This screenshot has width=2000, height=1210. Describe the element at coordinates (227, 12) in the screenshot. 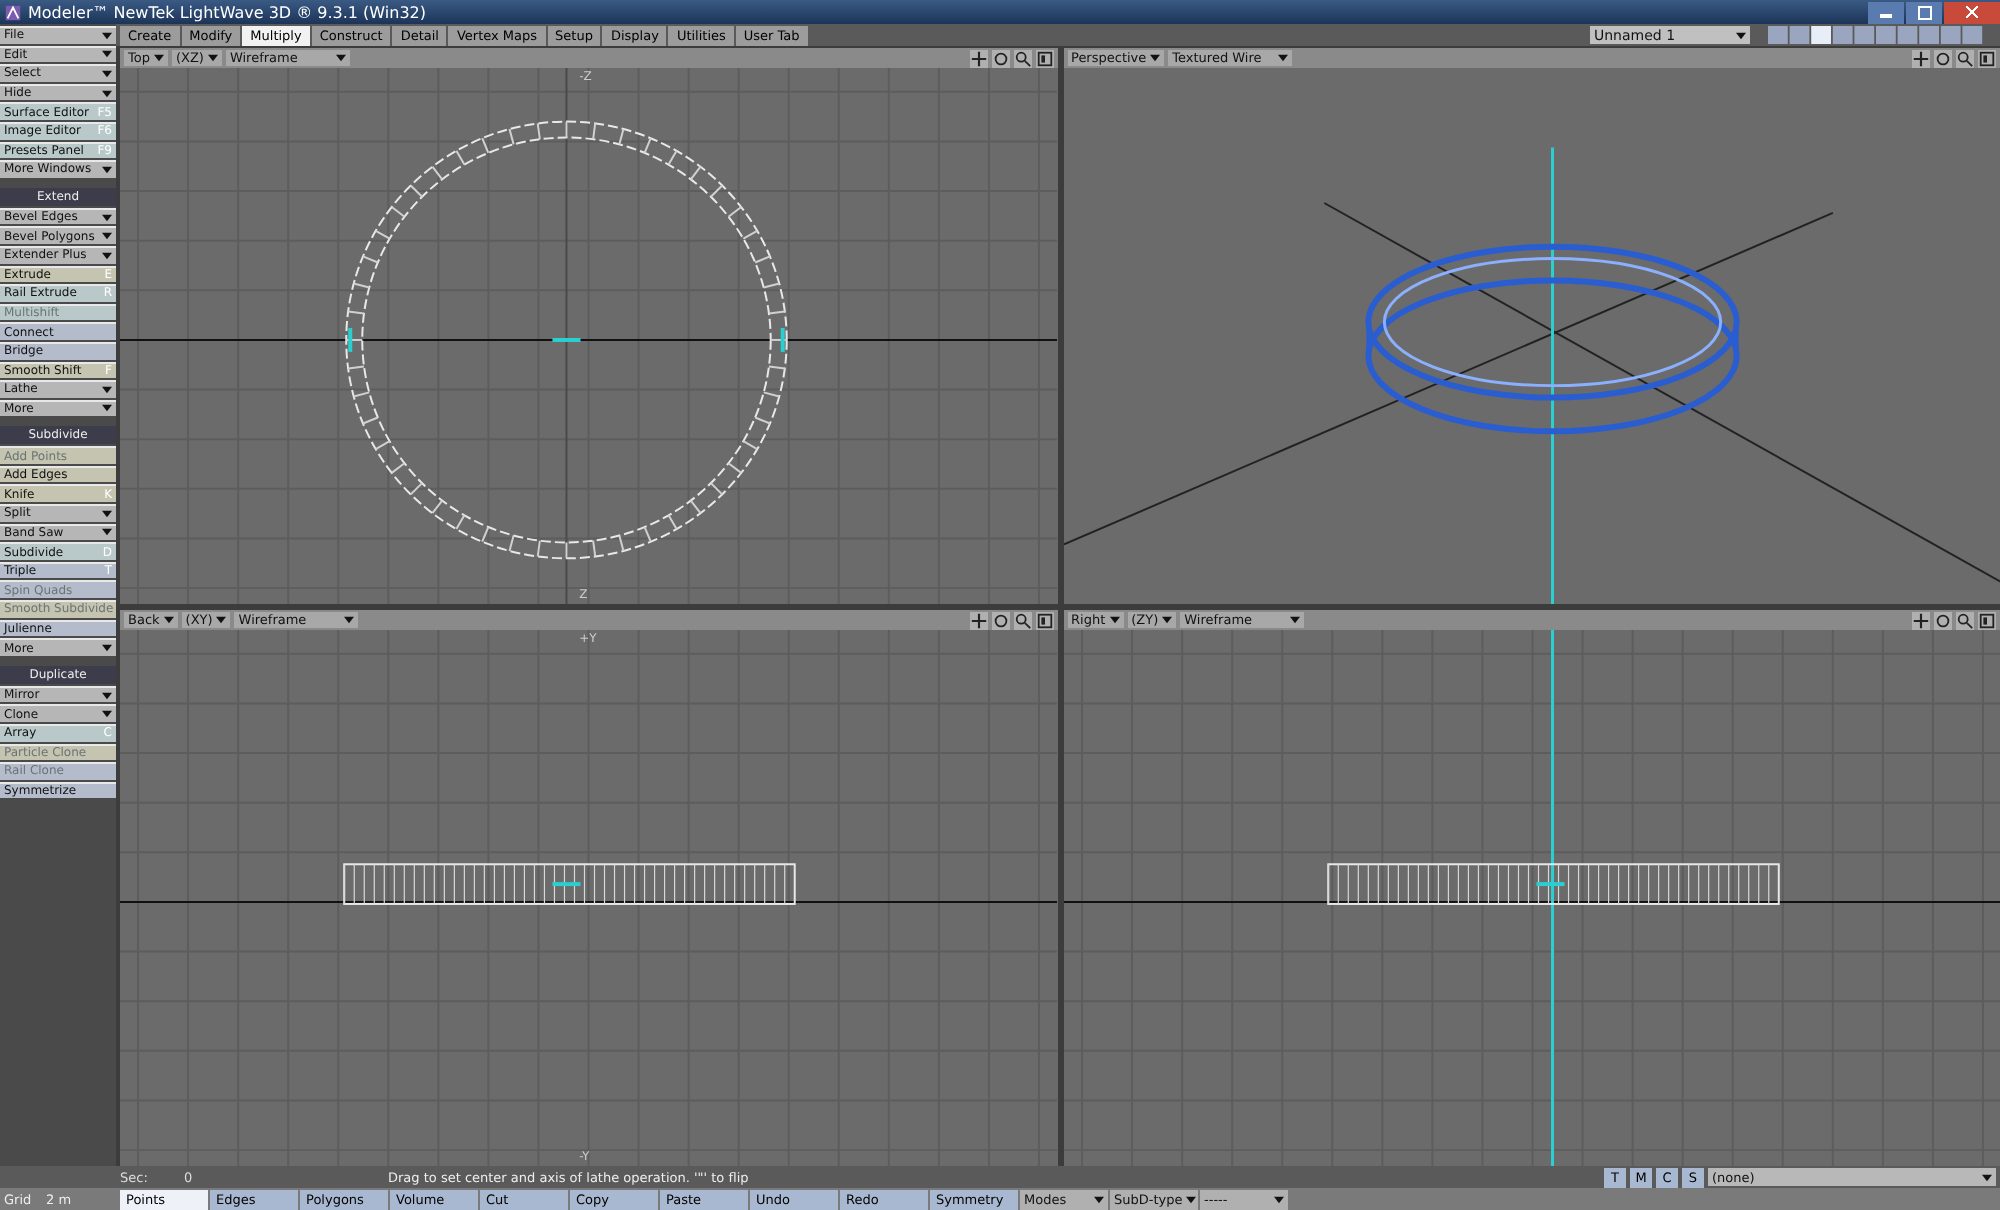

I see `window-title: Modeler™ NewTek LightWave 3D ® 9.3.1 (Win32)` at that location.